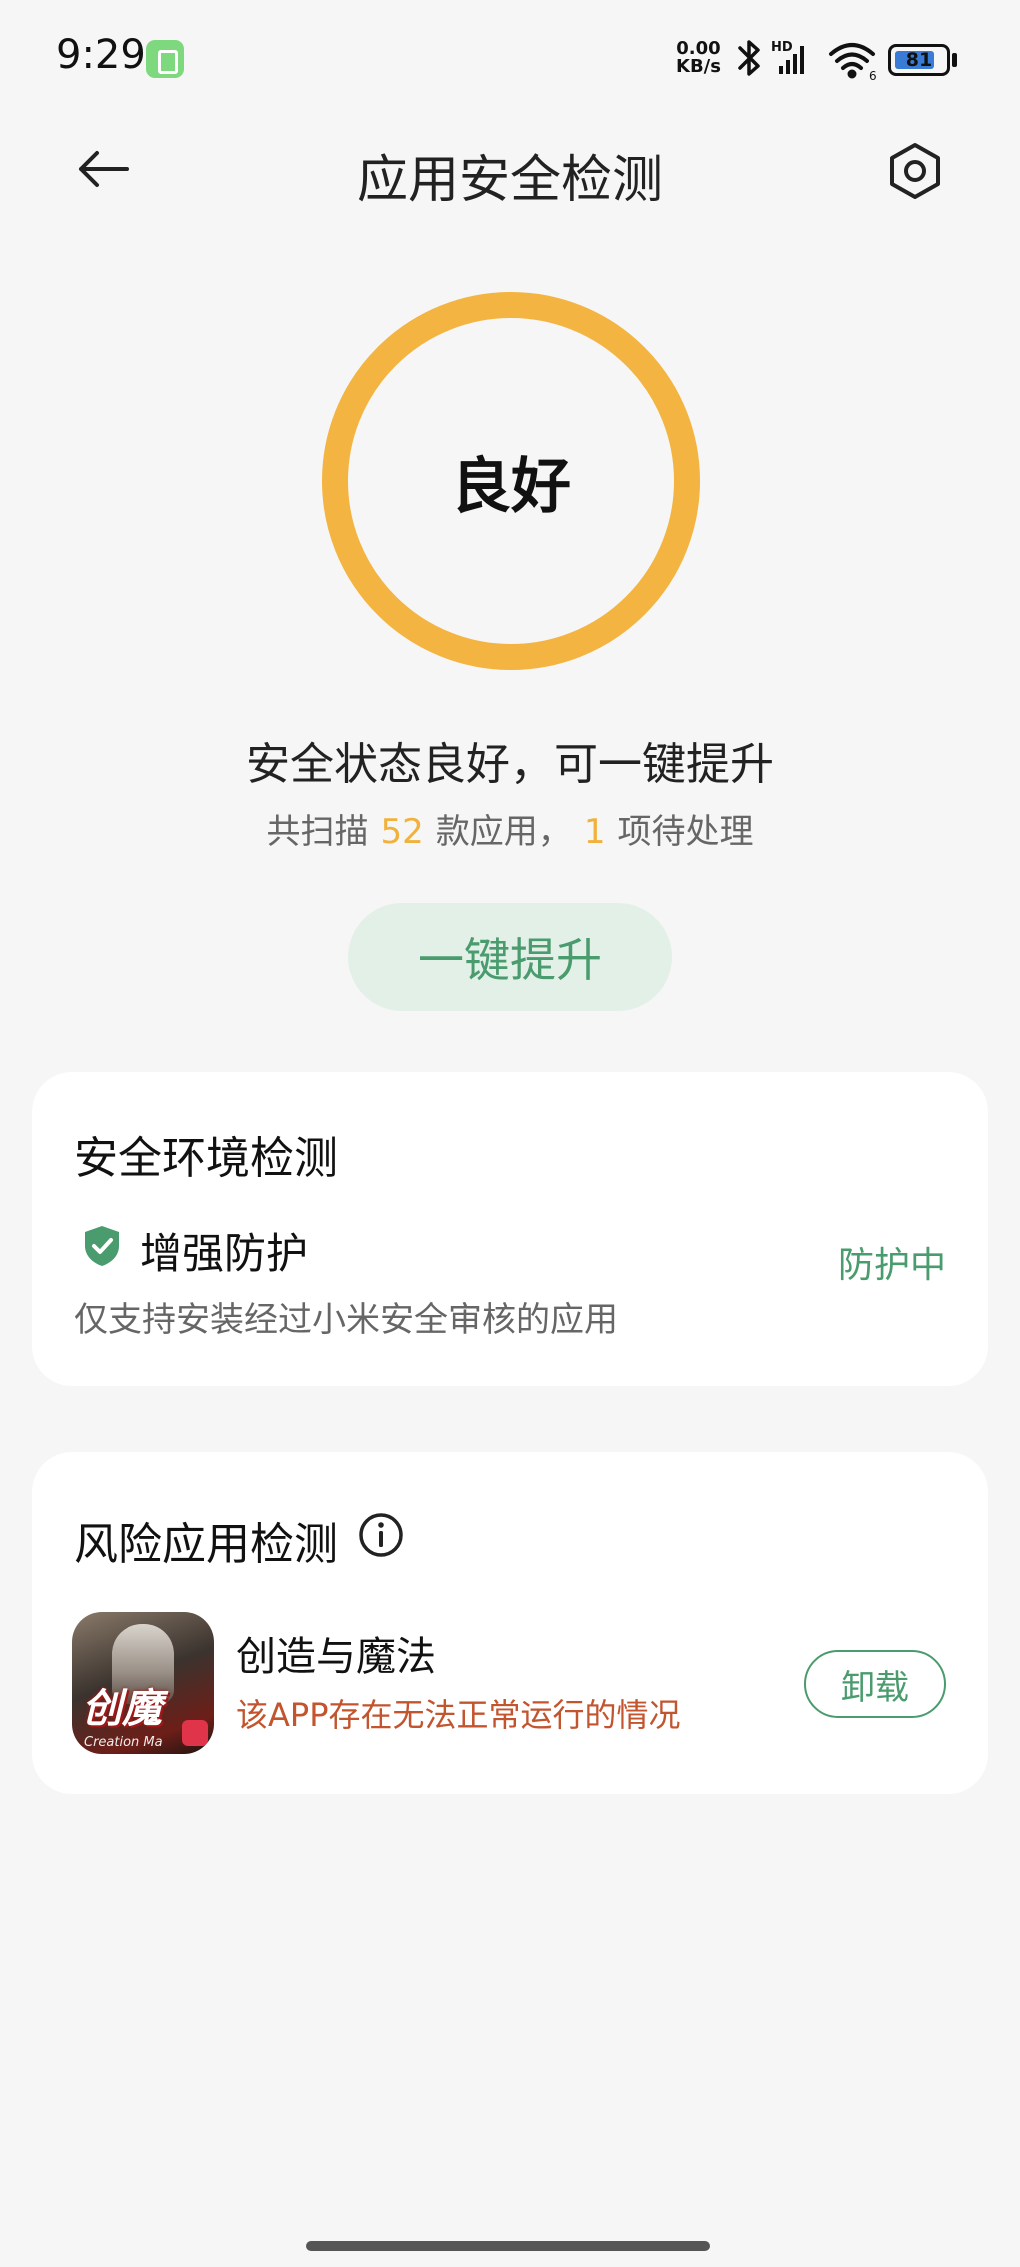  What do you see at coordinates (503, 832) in the screenshot?
I see `scan-summary-middle: 款应用，` at bounding box center [503, 832].